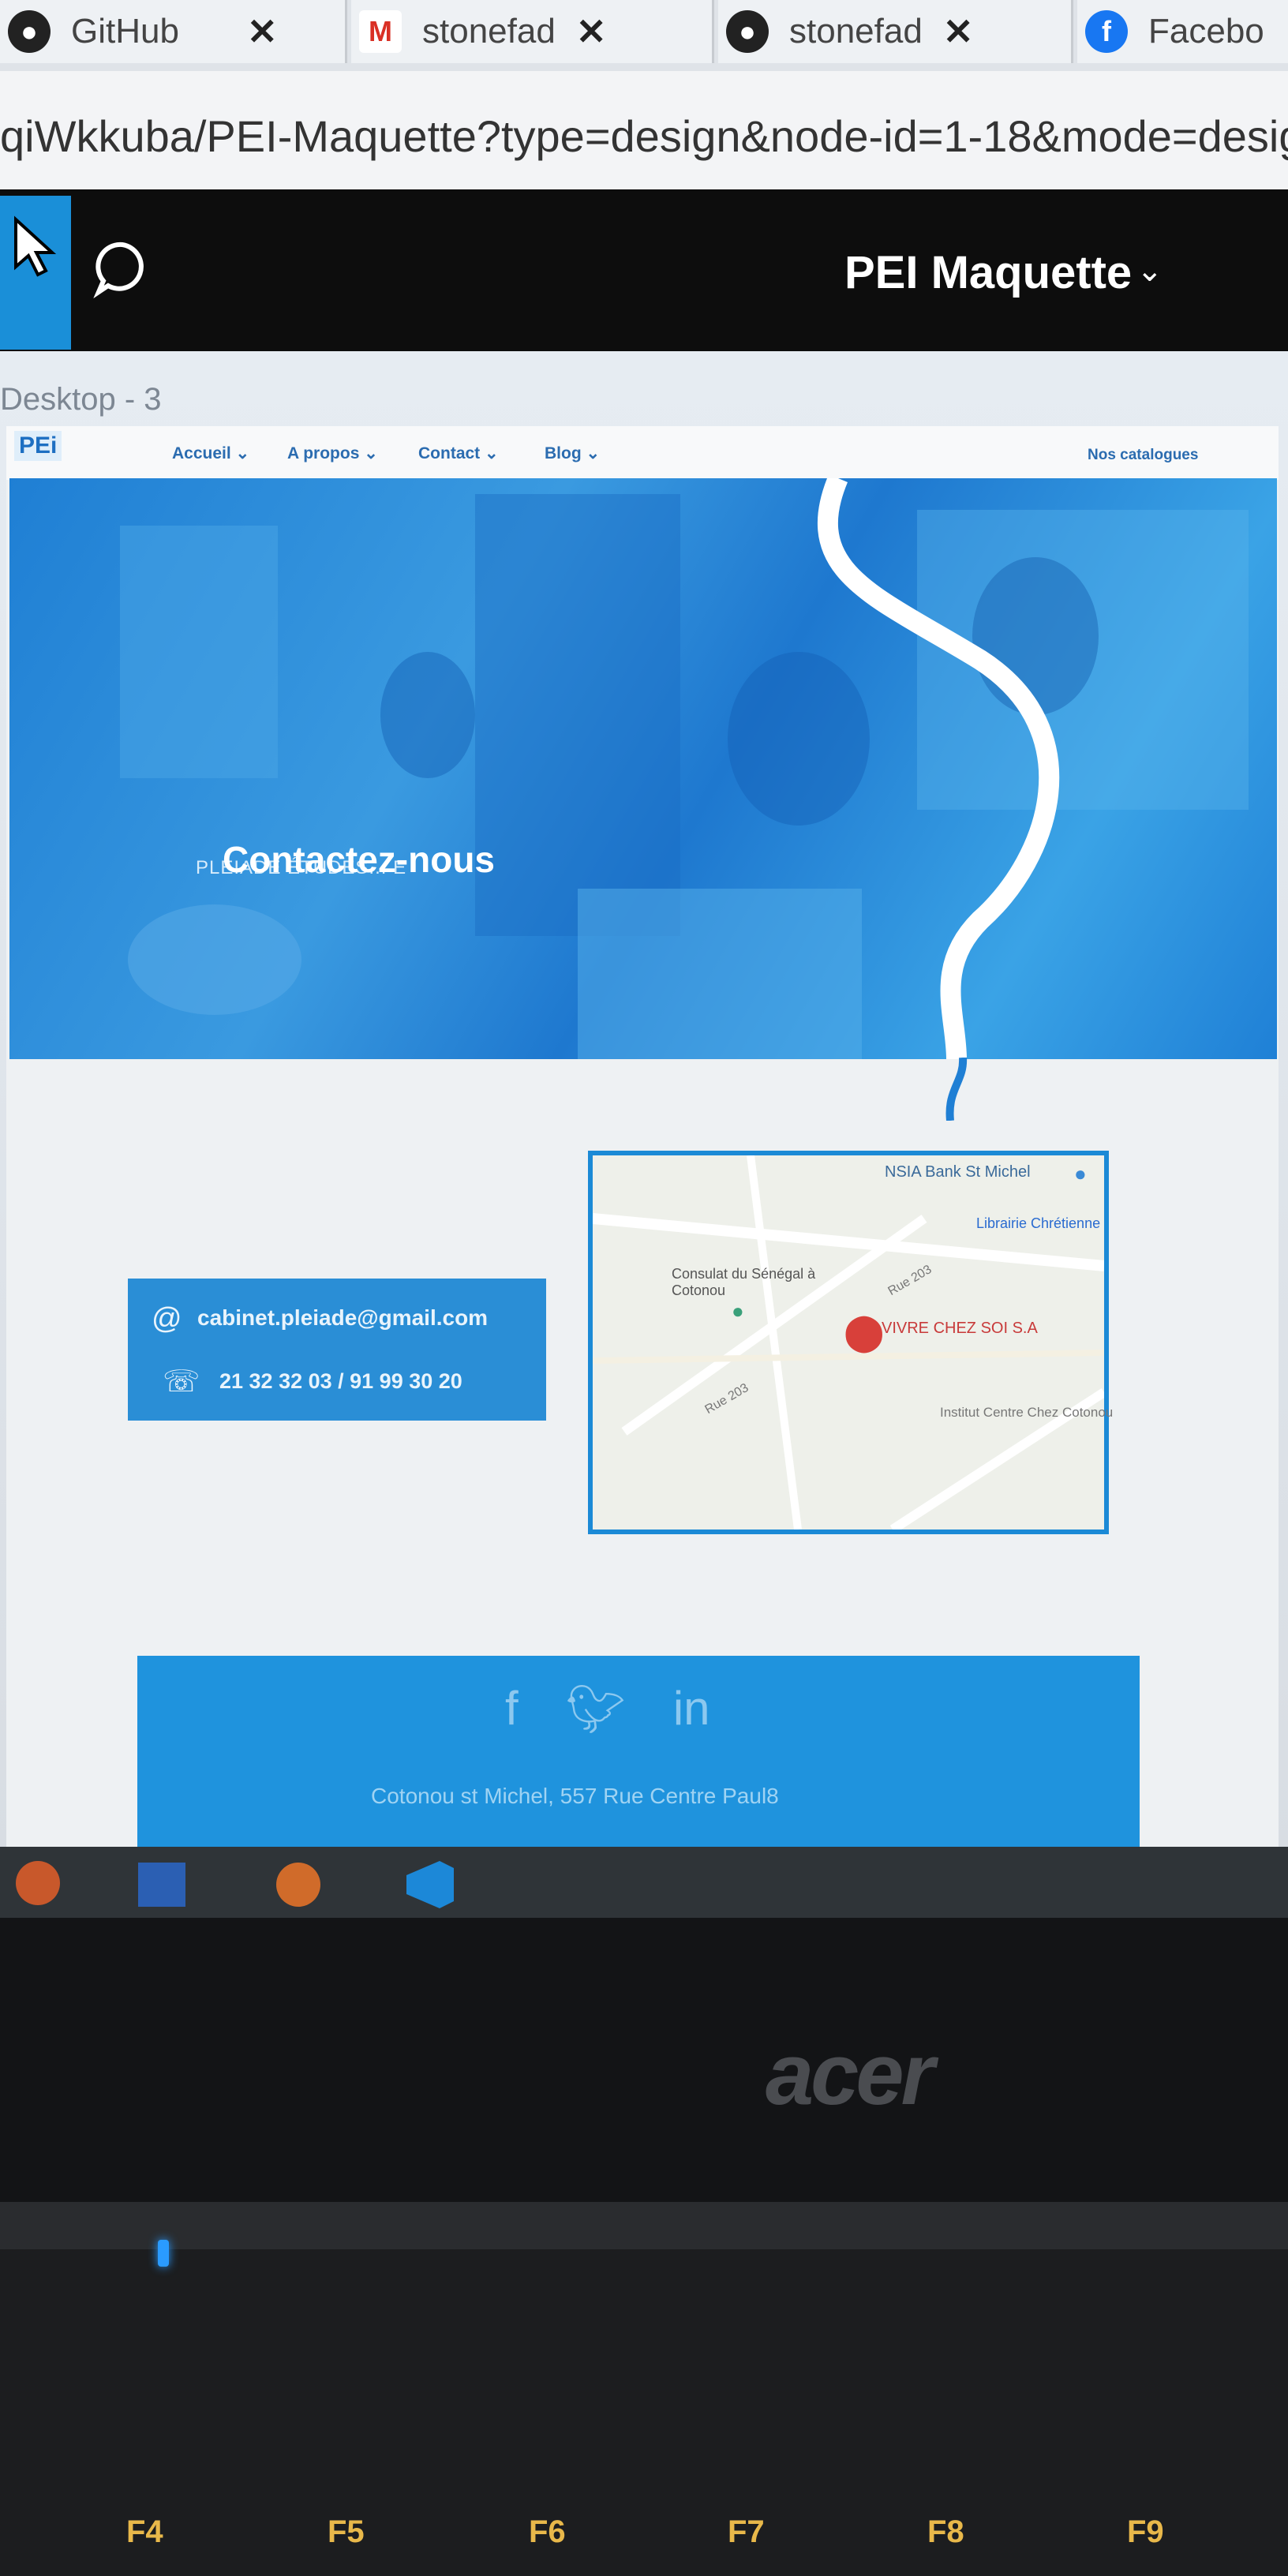  I want to click on contact-email: cabinet.pleiade@gmail.com, so click(342, 1318).